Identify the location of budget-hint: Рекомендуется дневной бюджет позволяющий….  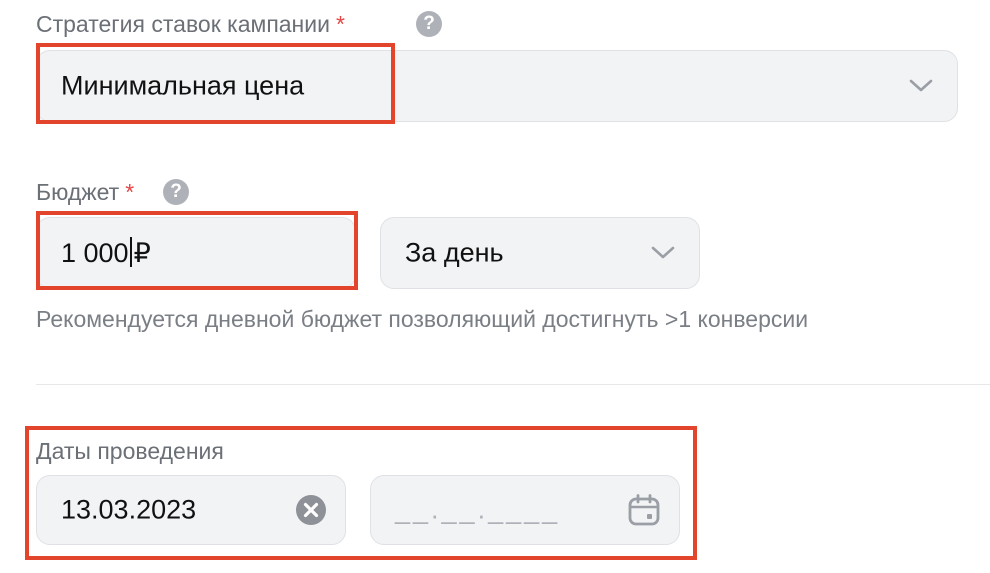
(422, 319).